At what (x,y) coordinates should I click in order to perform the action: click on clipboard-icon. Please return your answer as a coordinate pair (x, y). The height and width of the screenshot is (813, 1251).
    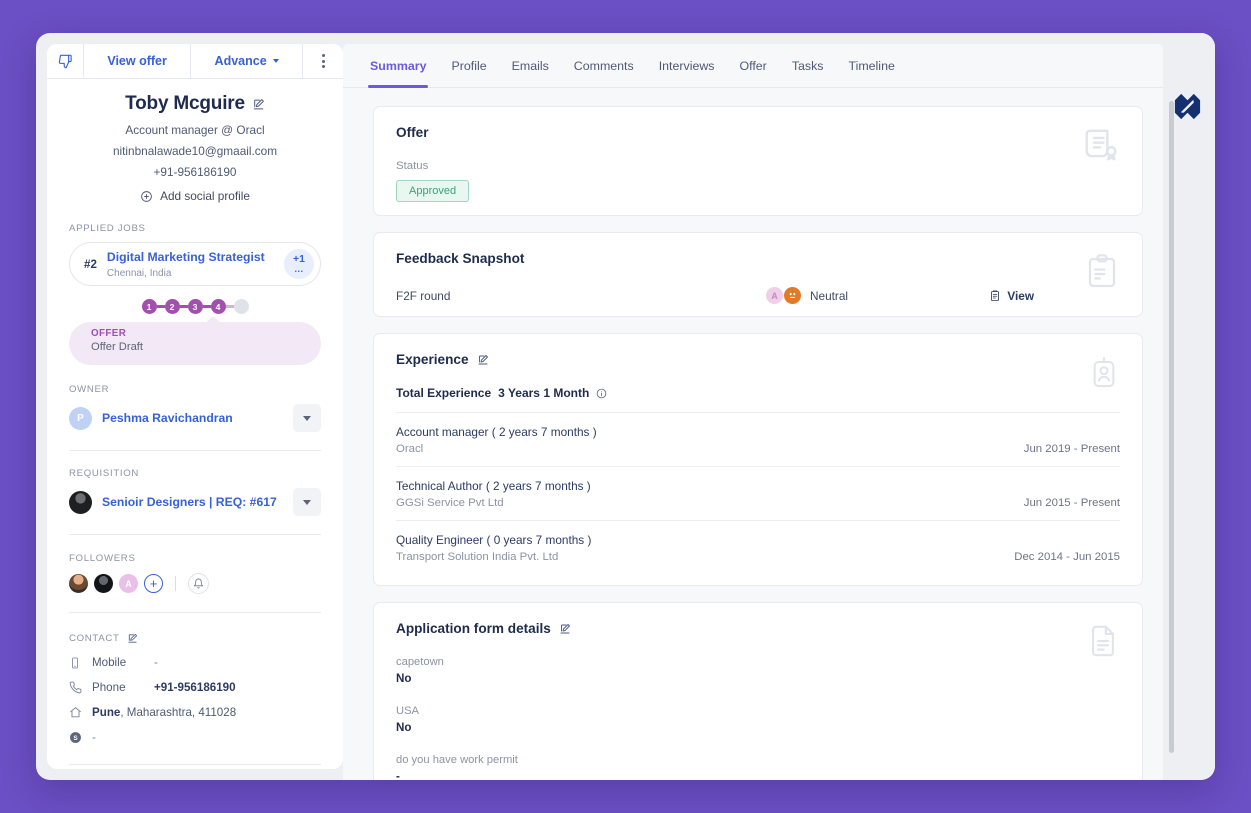
    Looking at the image, I should click on (995, 295).